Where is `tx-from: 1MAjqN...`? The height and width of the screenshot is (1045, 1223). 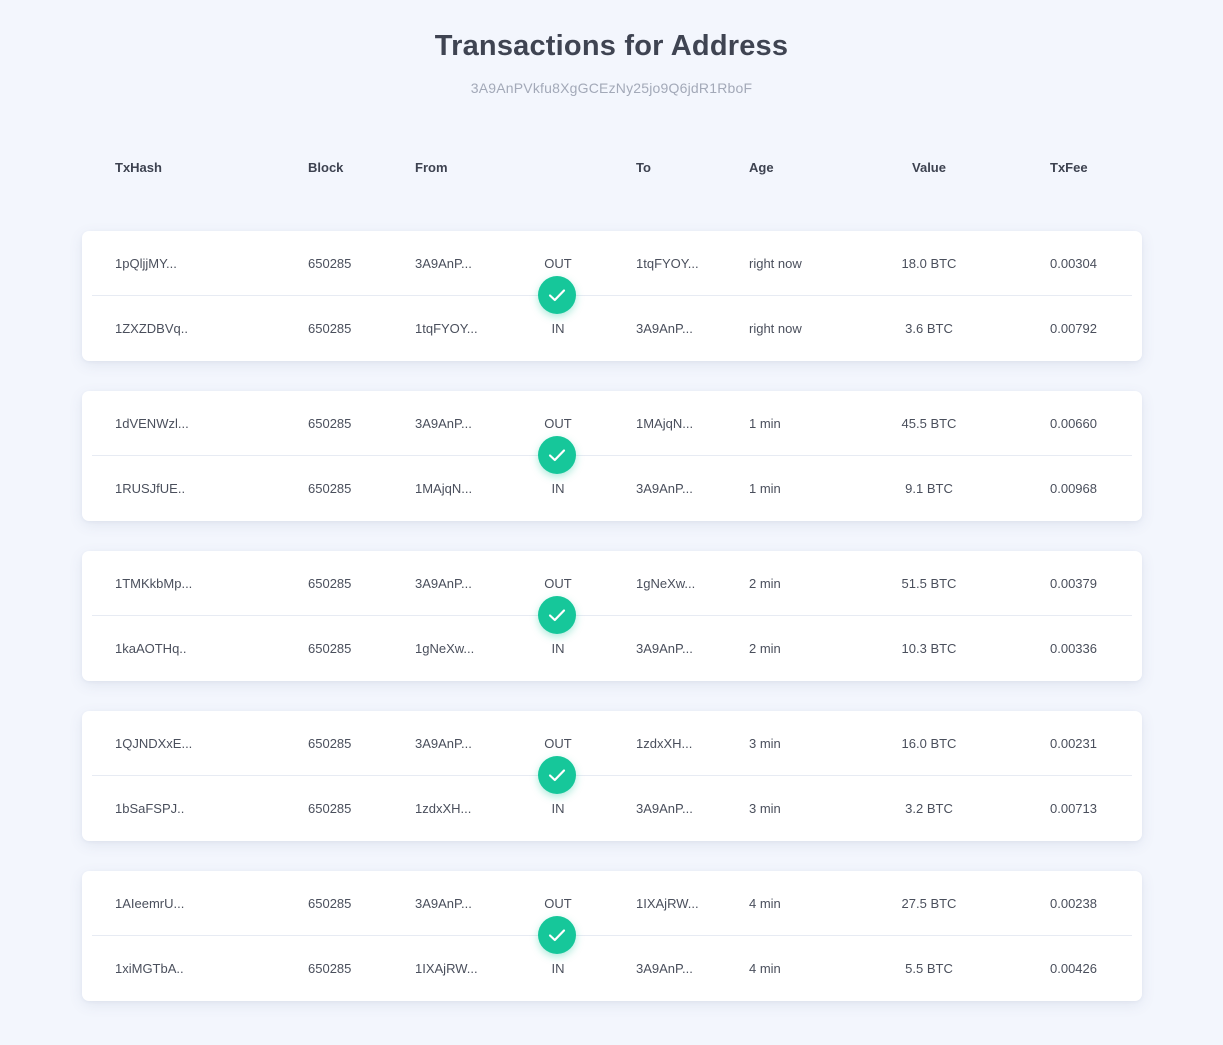 tx-from: 1MAjqN... is located at coordinates (443, 489).